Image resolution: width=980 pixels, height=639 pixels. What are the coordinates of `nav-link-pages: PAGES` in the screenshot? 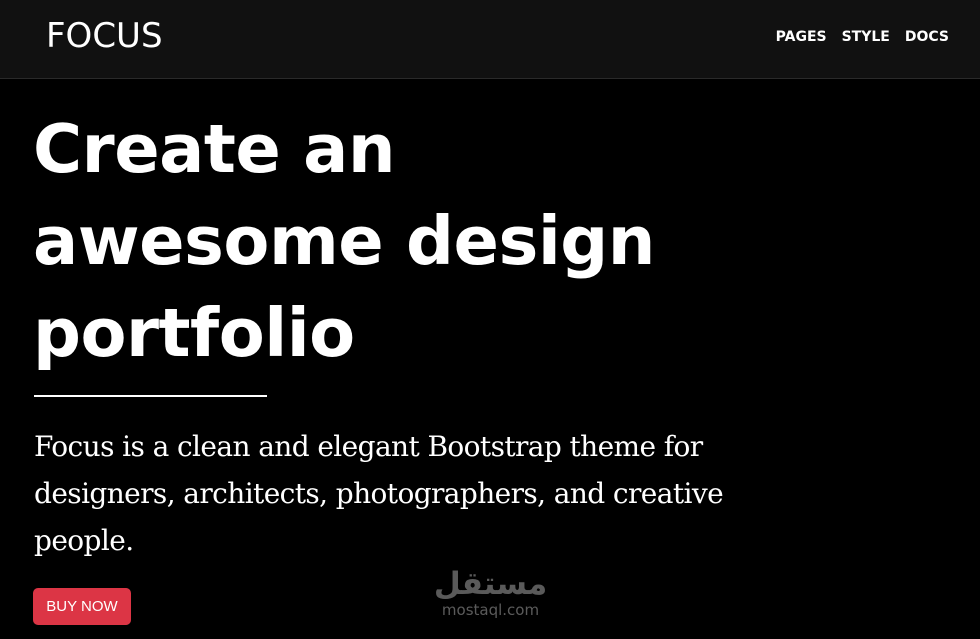 It's located at (801, 37).